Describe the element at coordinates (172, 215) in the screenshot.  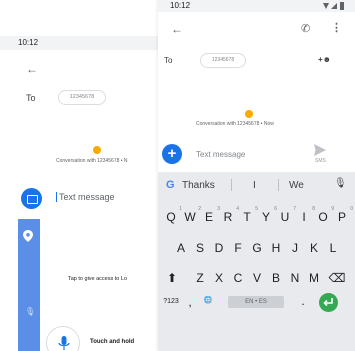
I see `key-q: Q1` at that location.